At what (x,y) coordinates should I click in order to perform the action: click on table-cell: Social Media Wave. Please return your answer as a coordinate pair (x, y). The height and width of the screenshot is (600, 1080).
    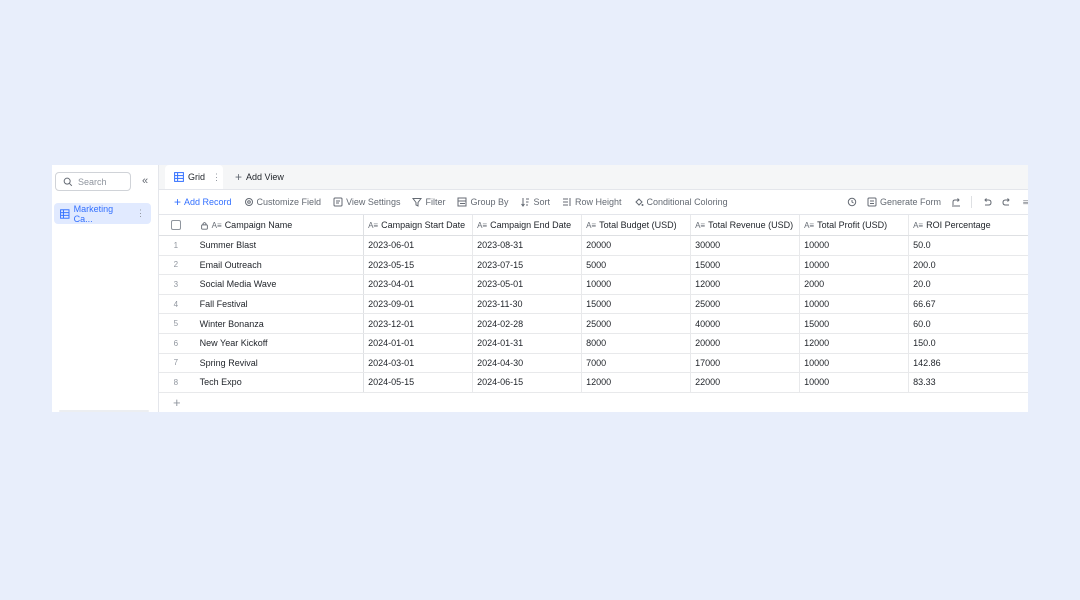
    Looking at the image, I should click on (279, 284).